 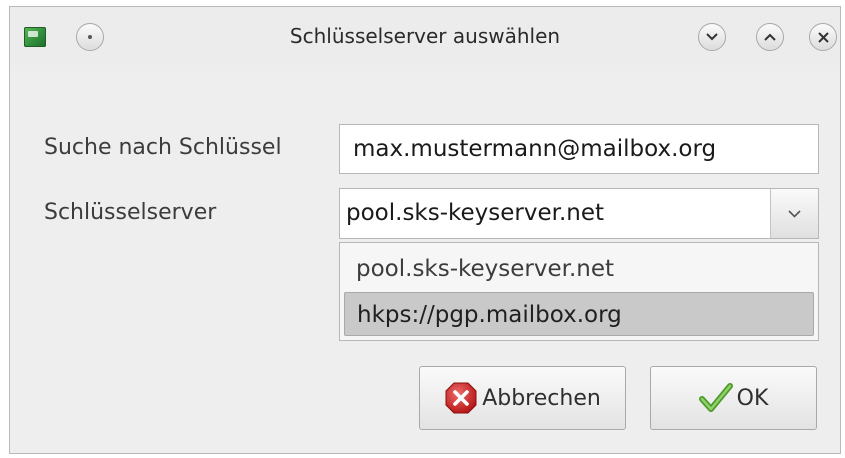 What do you see at coordinates (579, 314) in the screenshot?
I see `dropdown-option-highlighted: hkps://pgp.mailbox.org` at bounding box center [579, 314].